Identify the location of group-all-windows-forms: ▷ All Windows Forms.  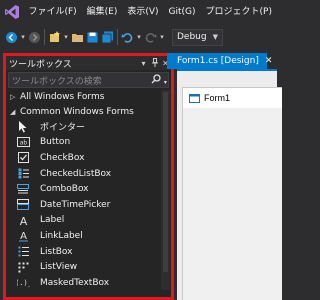
(88, 96).